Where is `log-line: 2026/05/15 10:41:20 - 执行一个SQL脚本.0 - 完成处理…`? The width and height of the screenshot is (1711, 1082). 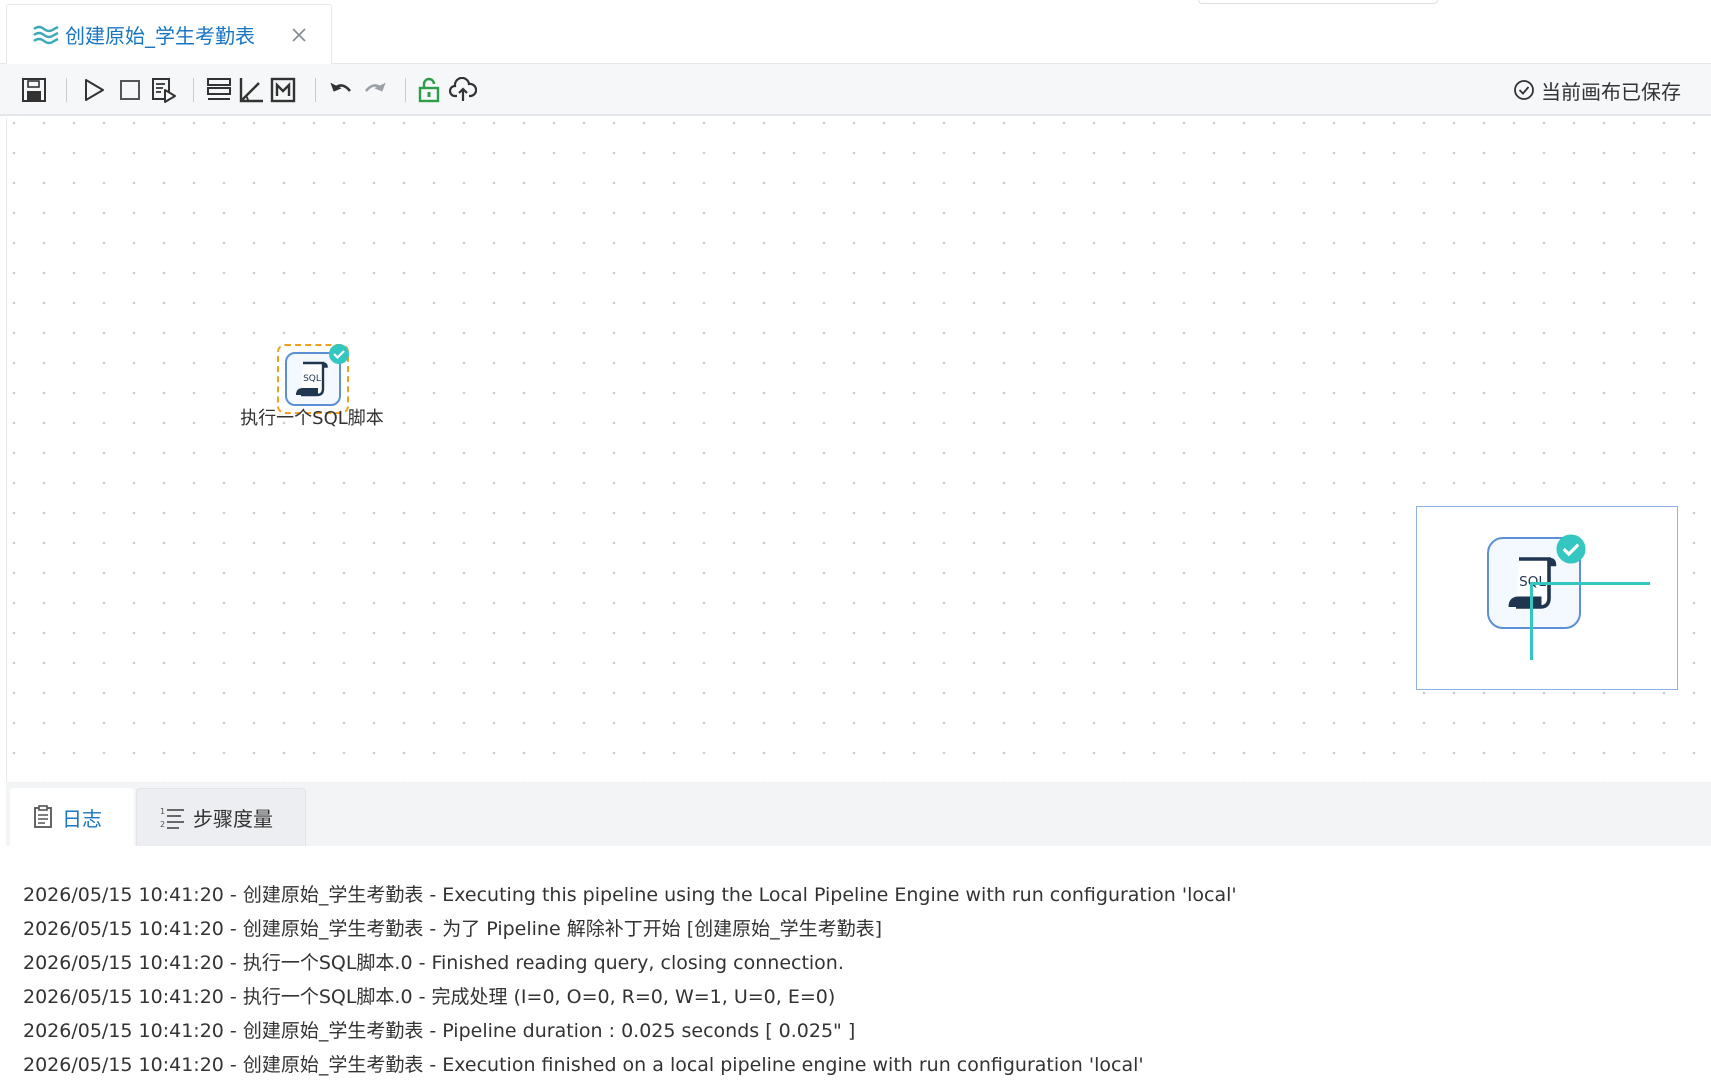 log-line: 2026/05/15 10:41:20 - 执行一个SQL脚本.0 - 完成处理… is located at coordinates (429, 997).